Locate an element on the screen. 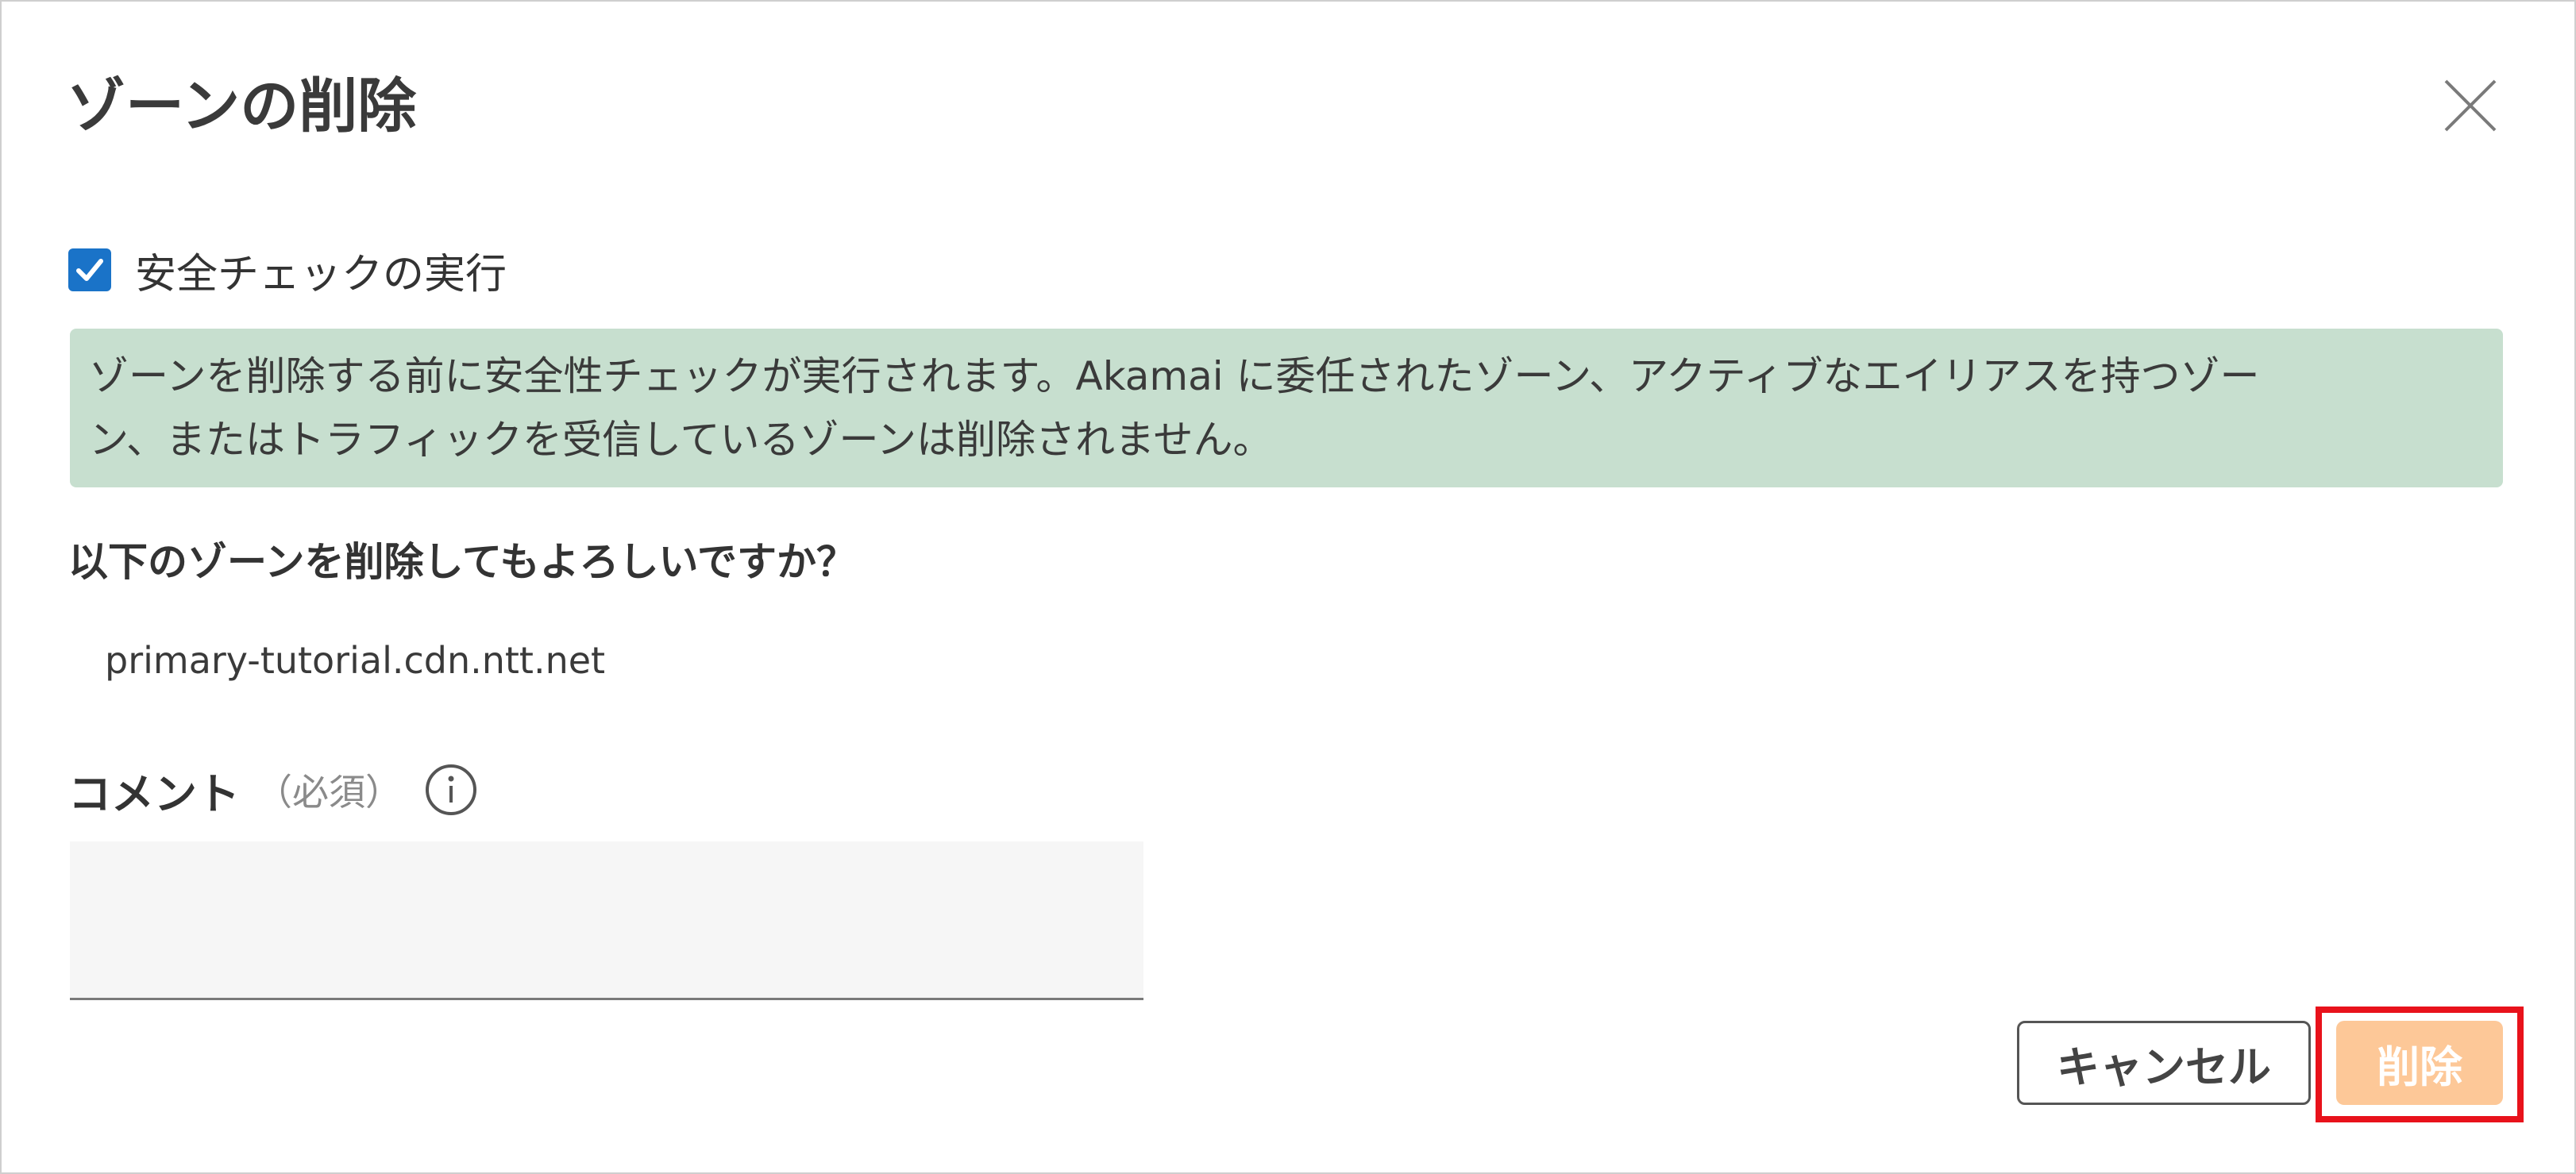 The image size is (2576, 1174). close-button is located at coordinates (2470, 105).